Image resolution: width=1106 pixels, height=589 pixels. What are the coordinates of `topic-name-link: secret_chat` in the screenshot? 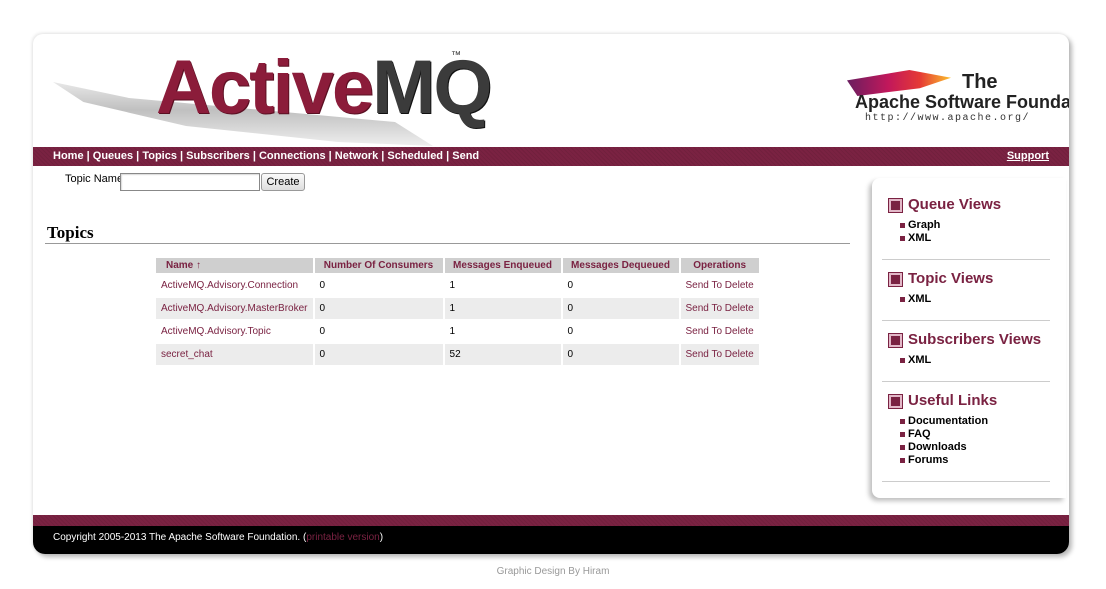 It's located at (187, 354).